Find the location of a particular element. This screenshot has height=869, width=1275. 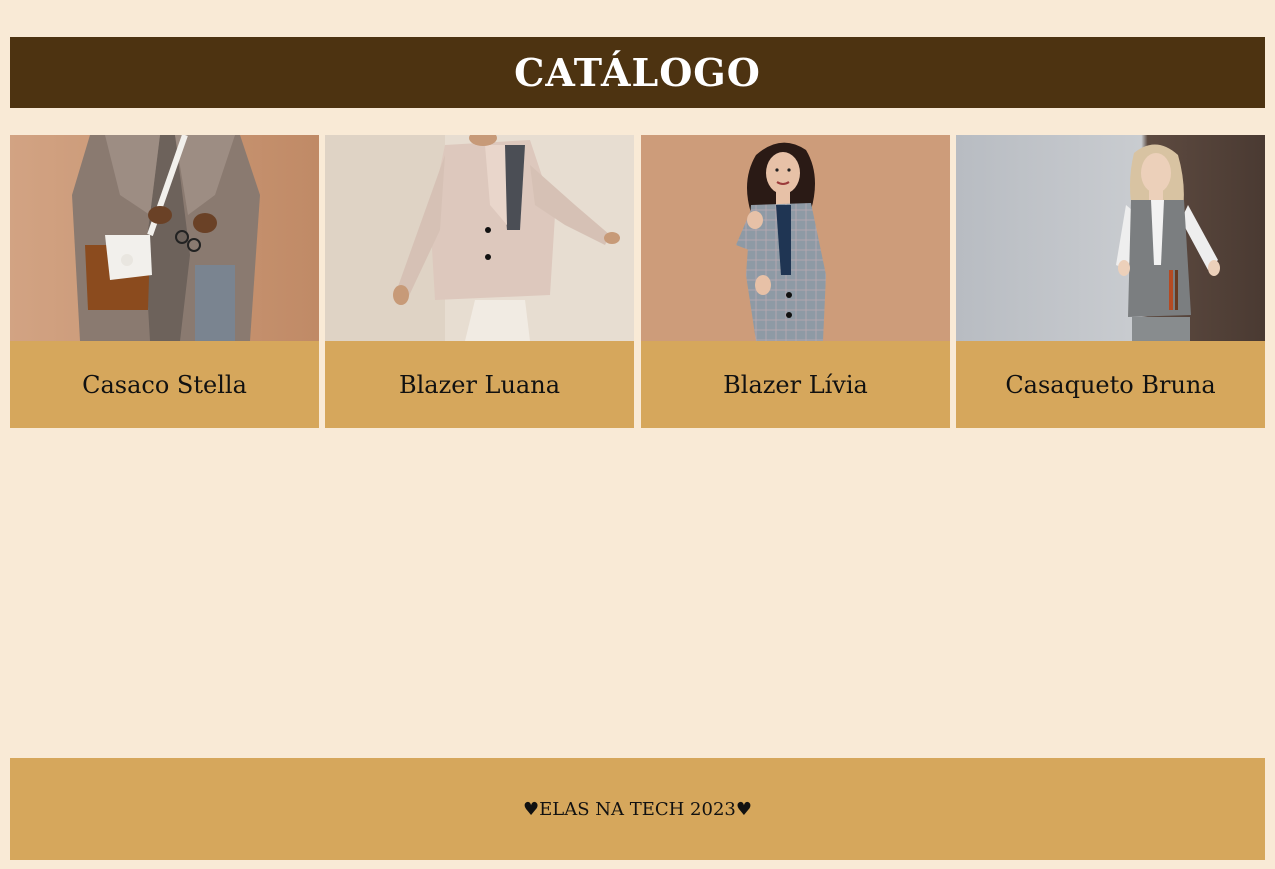

coat-model-photo is located at coordinates (164, 238).